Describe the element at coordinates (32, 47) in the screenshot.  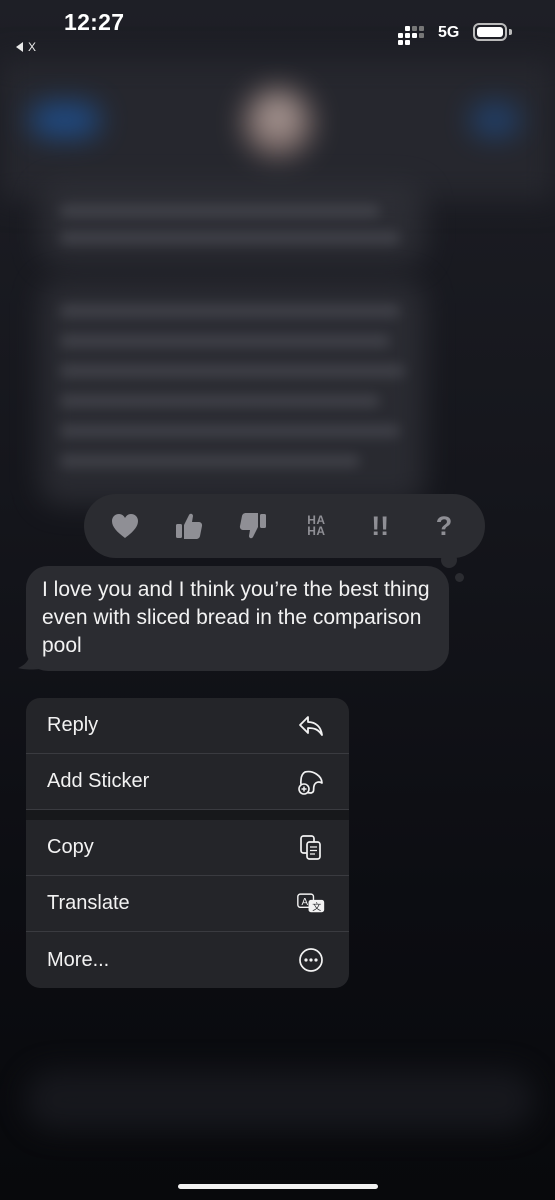
I see `back-to-app-label: X` at that location.